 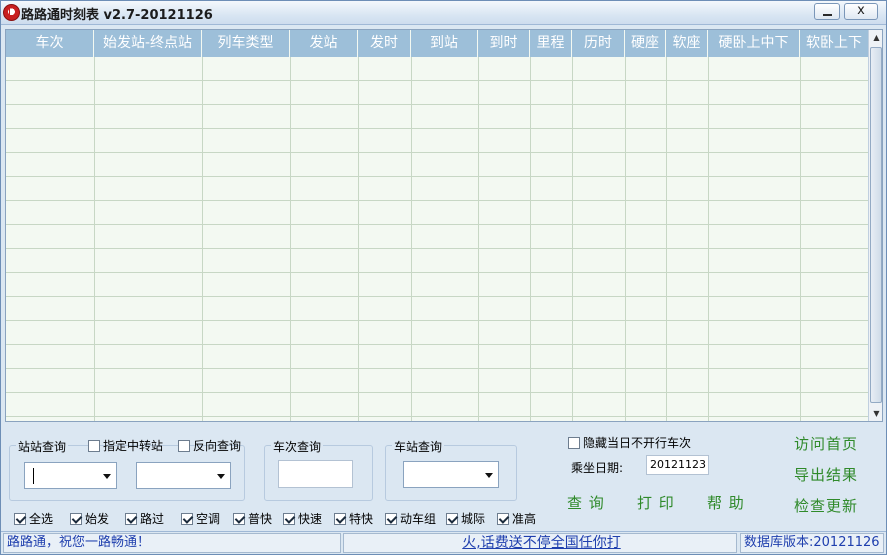 I want to click on filter-label: 城际, so click(x=473, y=519).